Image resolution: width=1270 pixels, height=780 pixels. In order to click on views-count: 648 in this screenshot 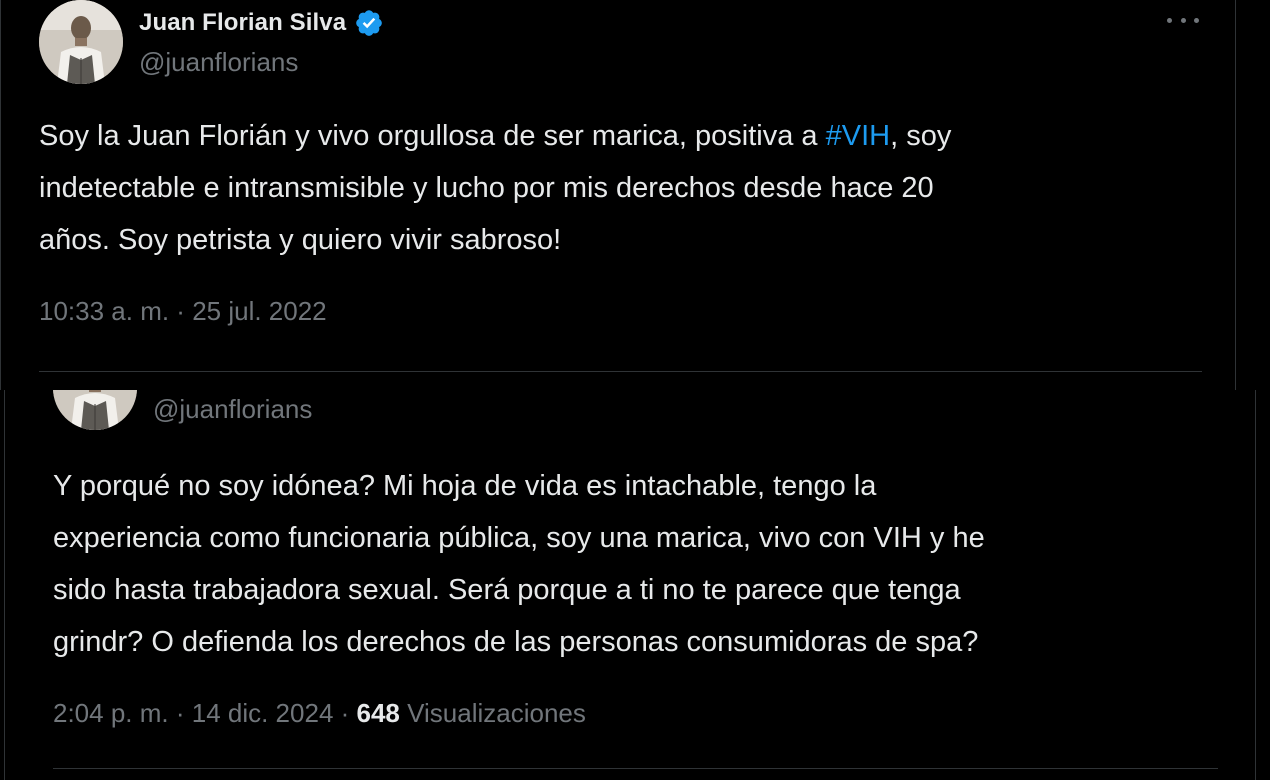, I will do `click(378, 713)`.